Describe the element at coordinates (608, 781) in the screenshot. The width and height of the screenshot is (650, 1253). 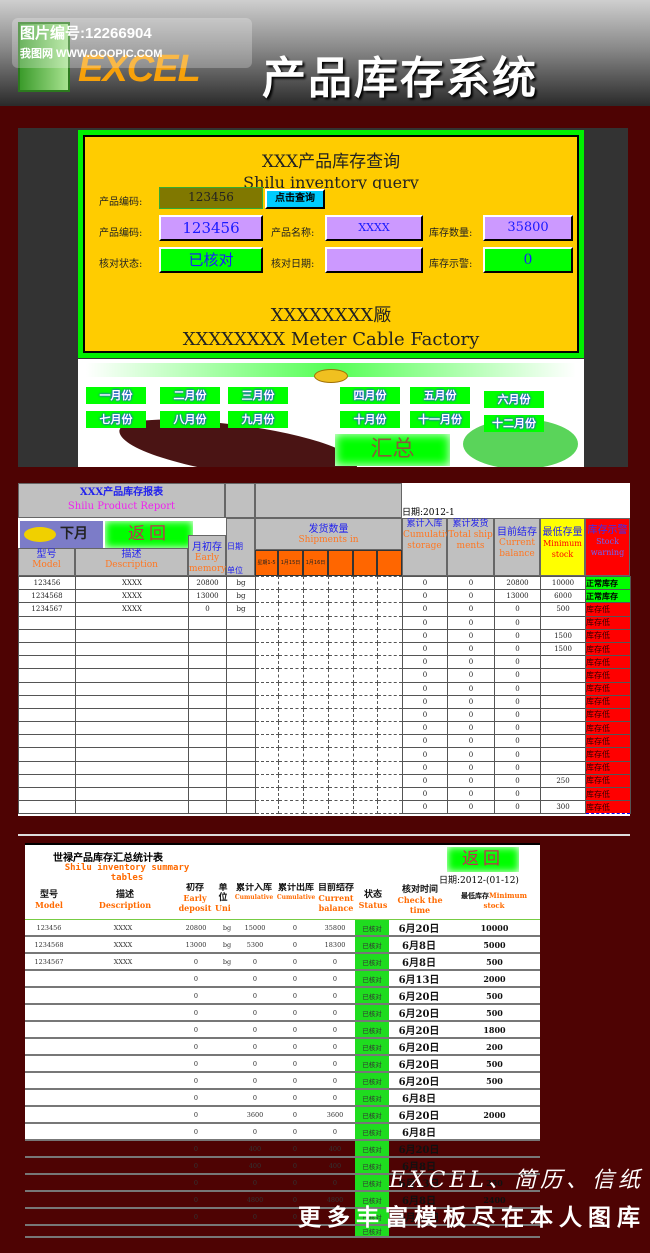
I see `stock-warning-cell: 库存低` at that location.